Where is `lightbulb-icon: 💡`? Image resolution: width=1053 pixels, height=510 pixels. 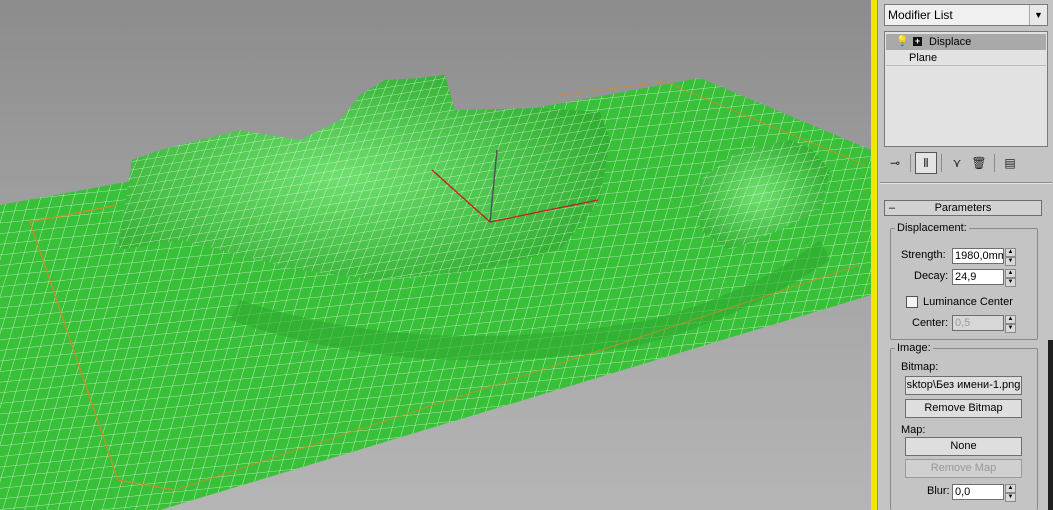
lightbulb-icon: 💡 is located at coordinates (902, 41).